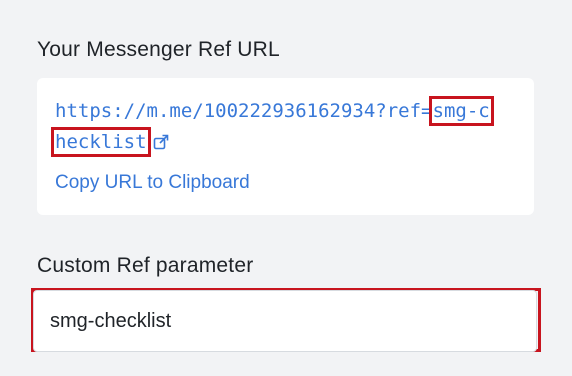 This screenshot has width=572, height=376. Describe the element at coordinates (145, 265) in the screenshot. I see `custom-ref-label: Custom Ref parameter` at that location.